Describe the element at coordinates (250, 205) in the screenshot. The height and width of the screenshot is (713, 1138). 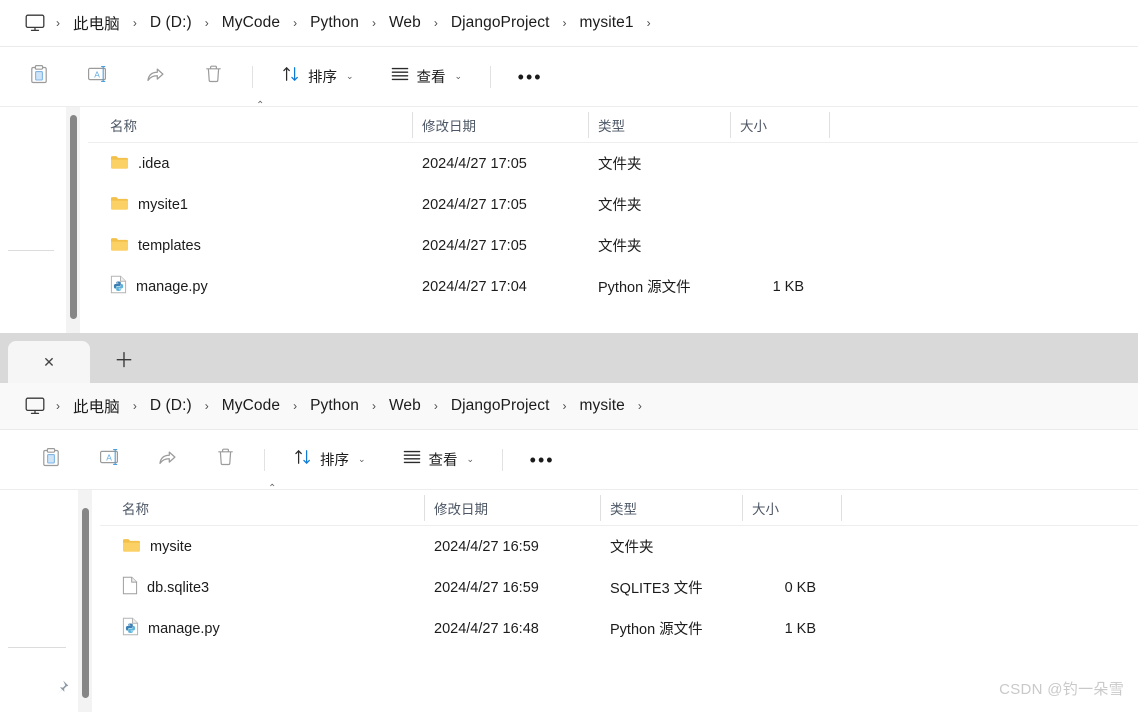
I see `file-name-cell: mysite1` at that location.